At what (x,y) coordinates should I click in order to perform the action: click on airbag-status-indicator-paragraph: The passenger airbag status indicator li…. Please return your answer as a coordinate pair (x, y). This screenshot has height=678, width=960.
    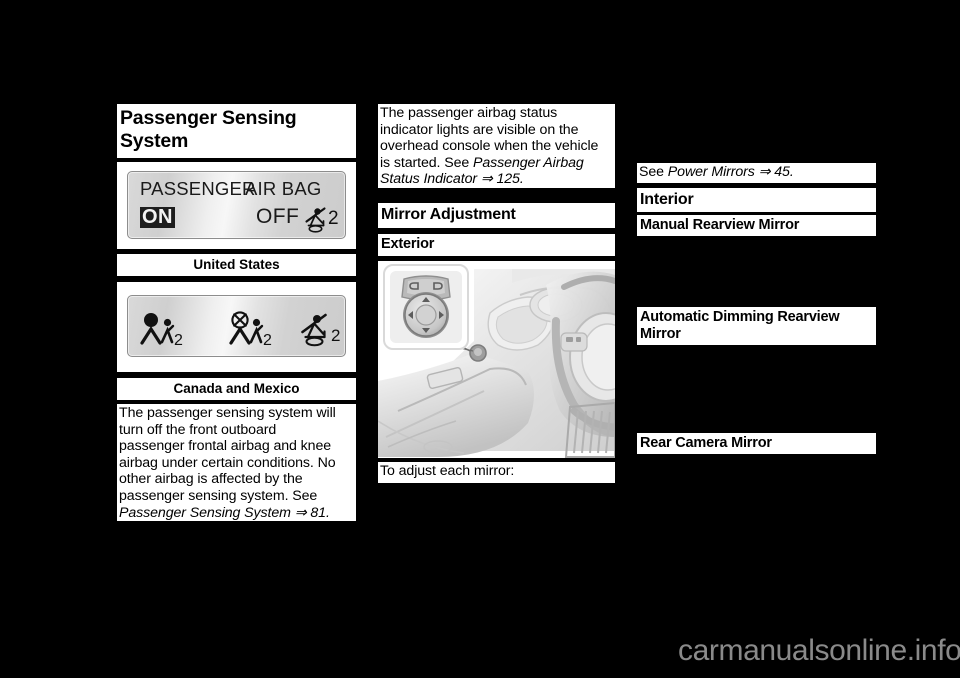
    Looking at the image, I should click on (496, 146).